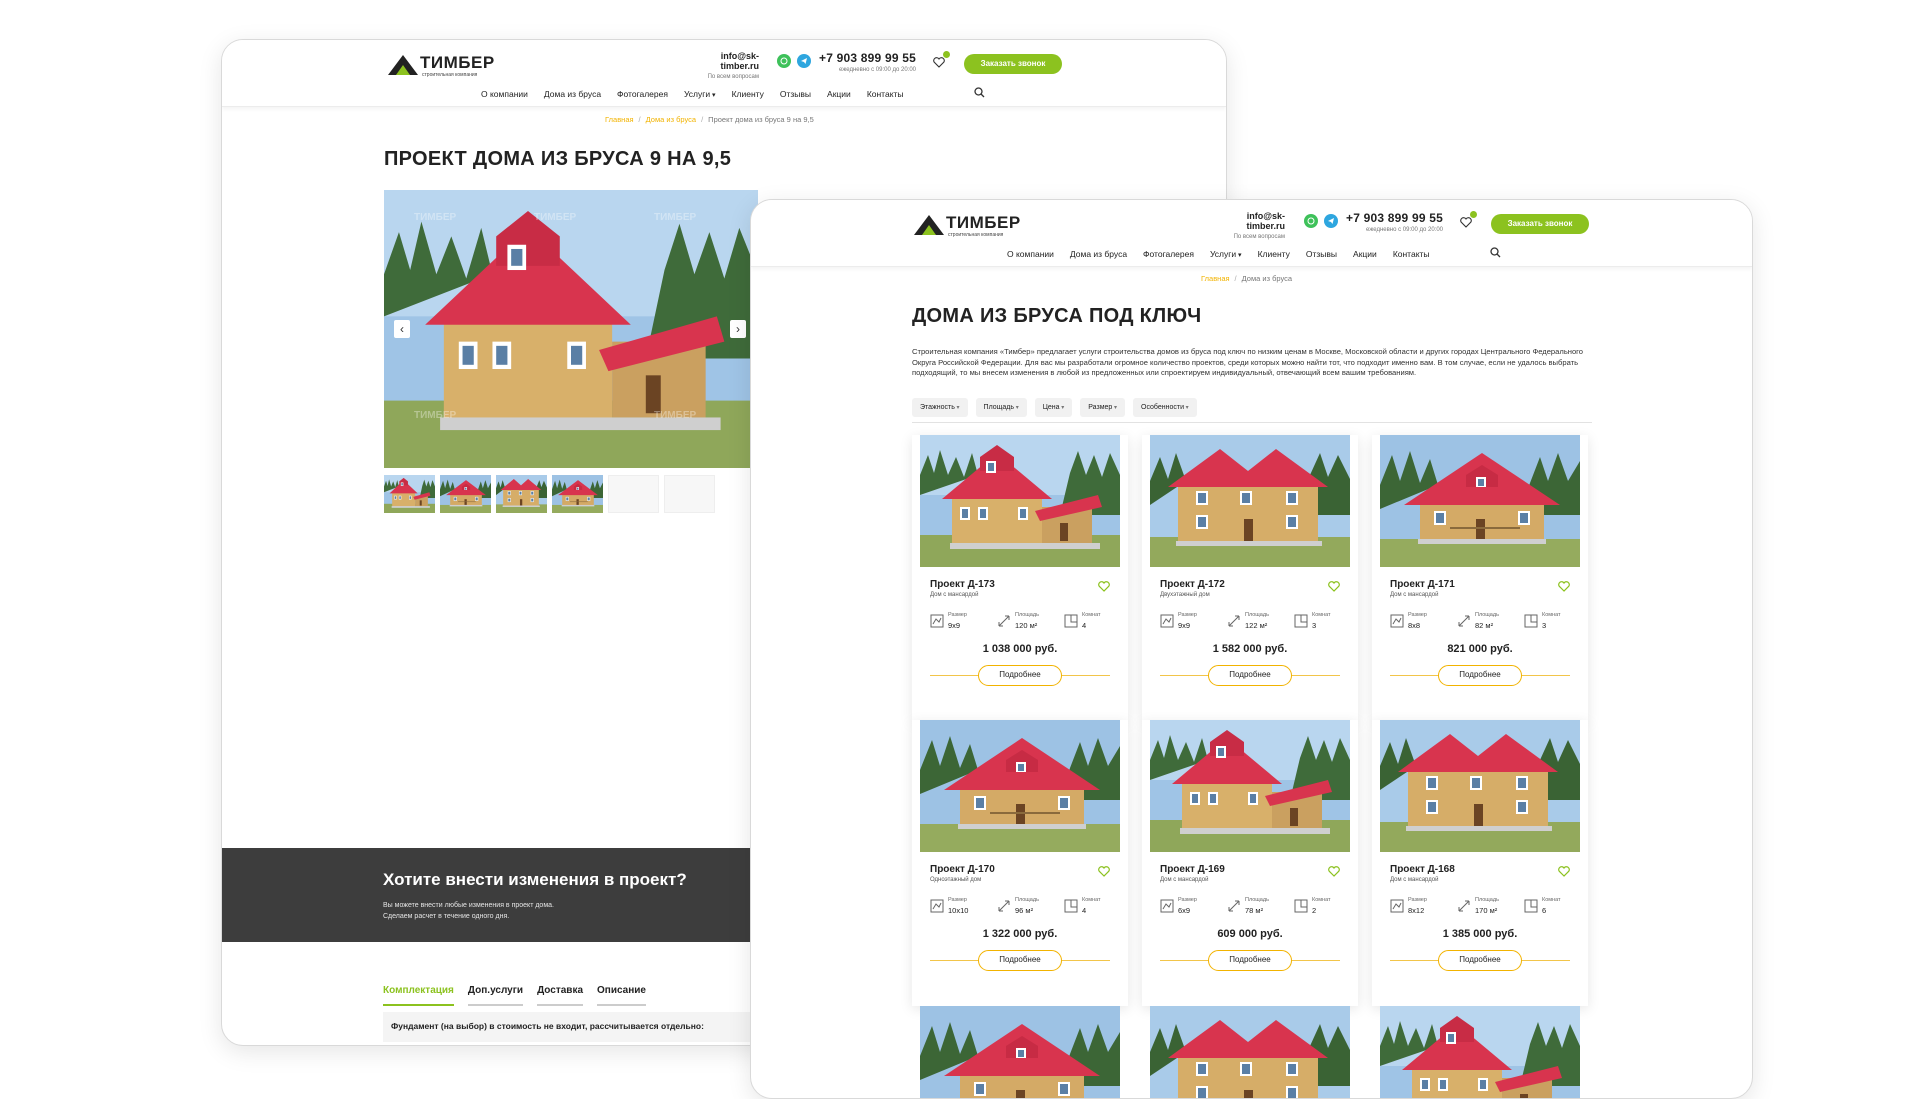 The height and width of the screenshot is (1099, 1920). Describe the element at coordinates (558, 159) in the screenshot. I see `page-title: ПРОЕКТ ДОМА ИЗ БРУСА 9 НА 9,5` at that location.